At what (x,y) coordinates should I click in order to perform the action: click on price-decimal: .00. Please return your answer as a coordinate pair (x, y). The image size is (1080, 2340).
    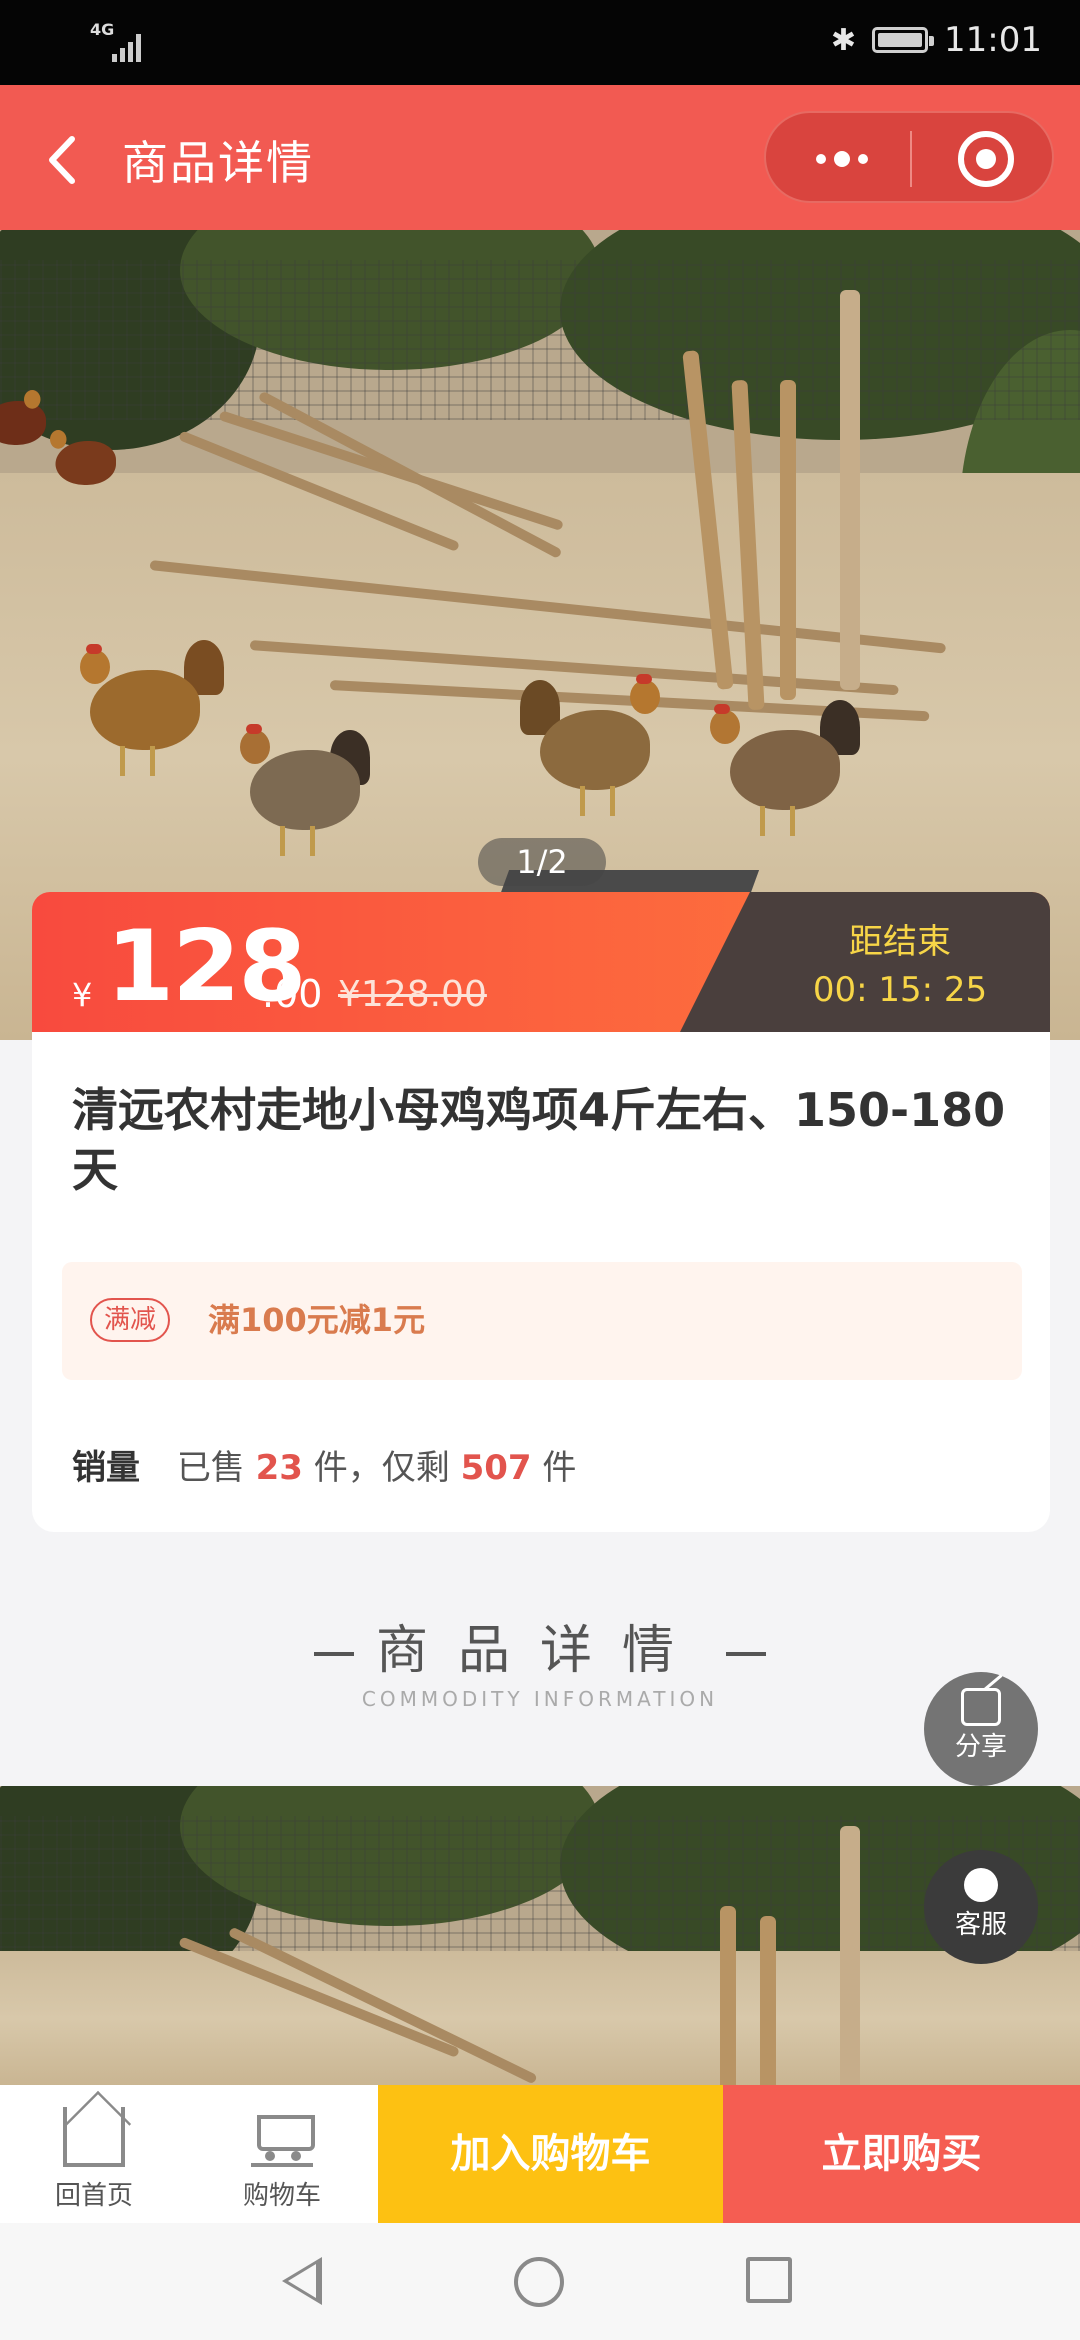
    Looking at the image, I should click on (292, 994).